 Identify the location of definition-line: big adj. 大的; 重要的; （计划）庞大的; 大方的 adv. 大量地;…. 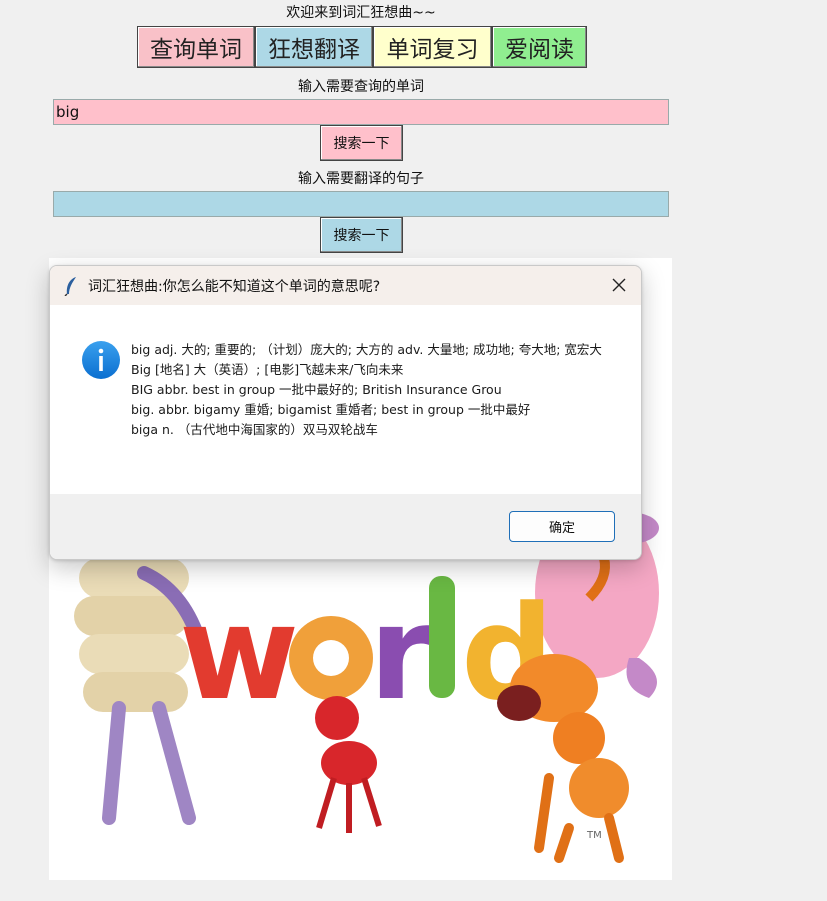
(366, 349).